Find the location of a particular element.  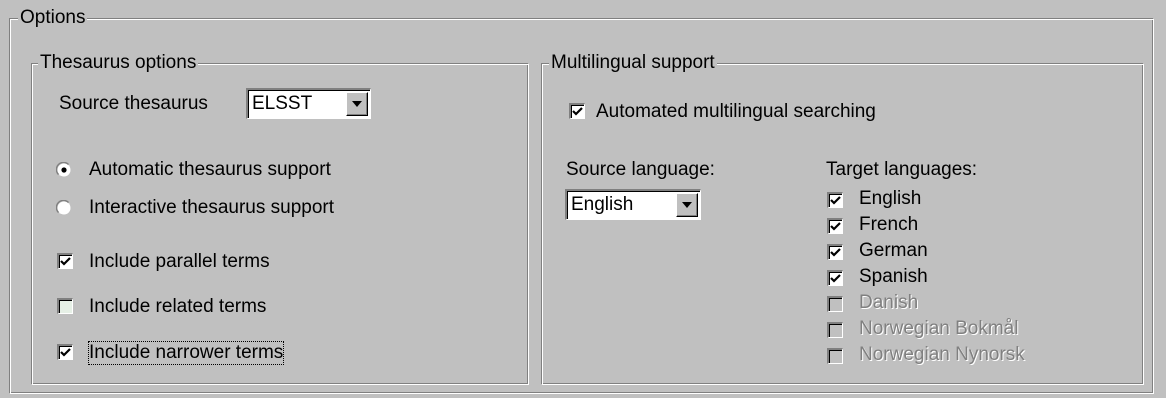

include-narrower-terms-checkbox is located at coordinates (65, 352).